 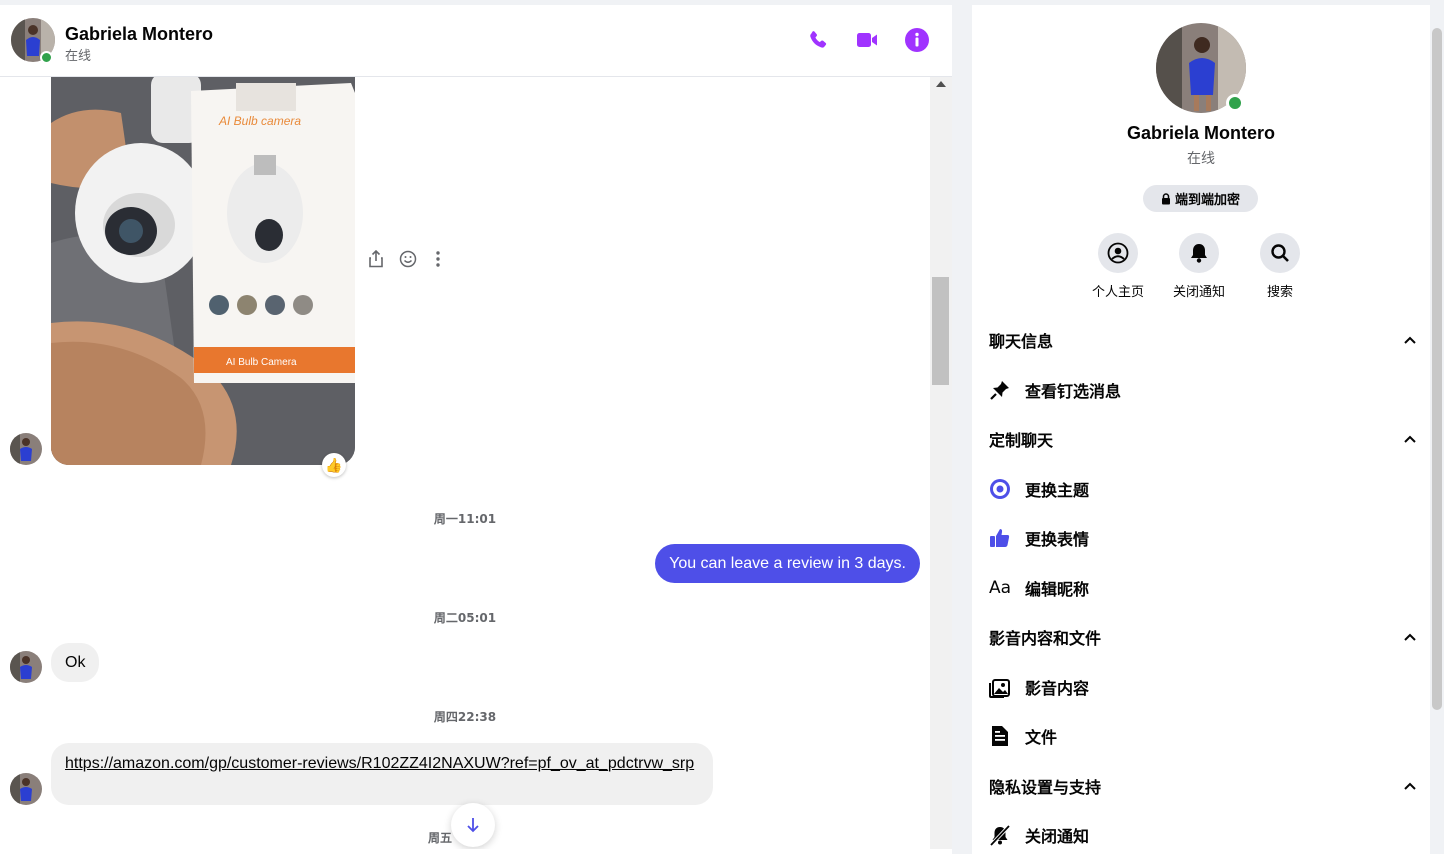 I want to click on share-button, so click(x=376, y=259).